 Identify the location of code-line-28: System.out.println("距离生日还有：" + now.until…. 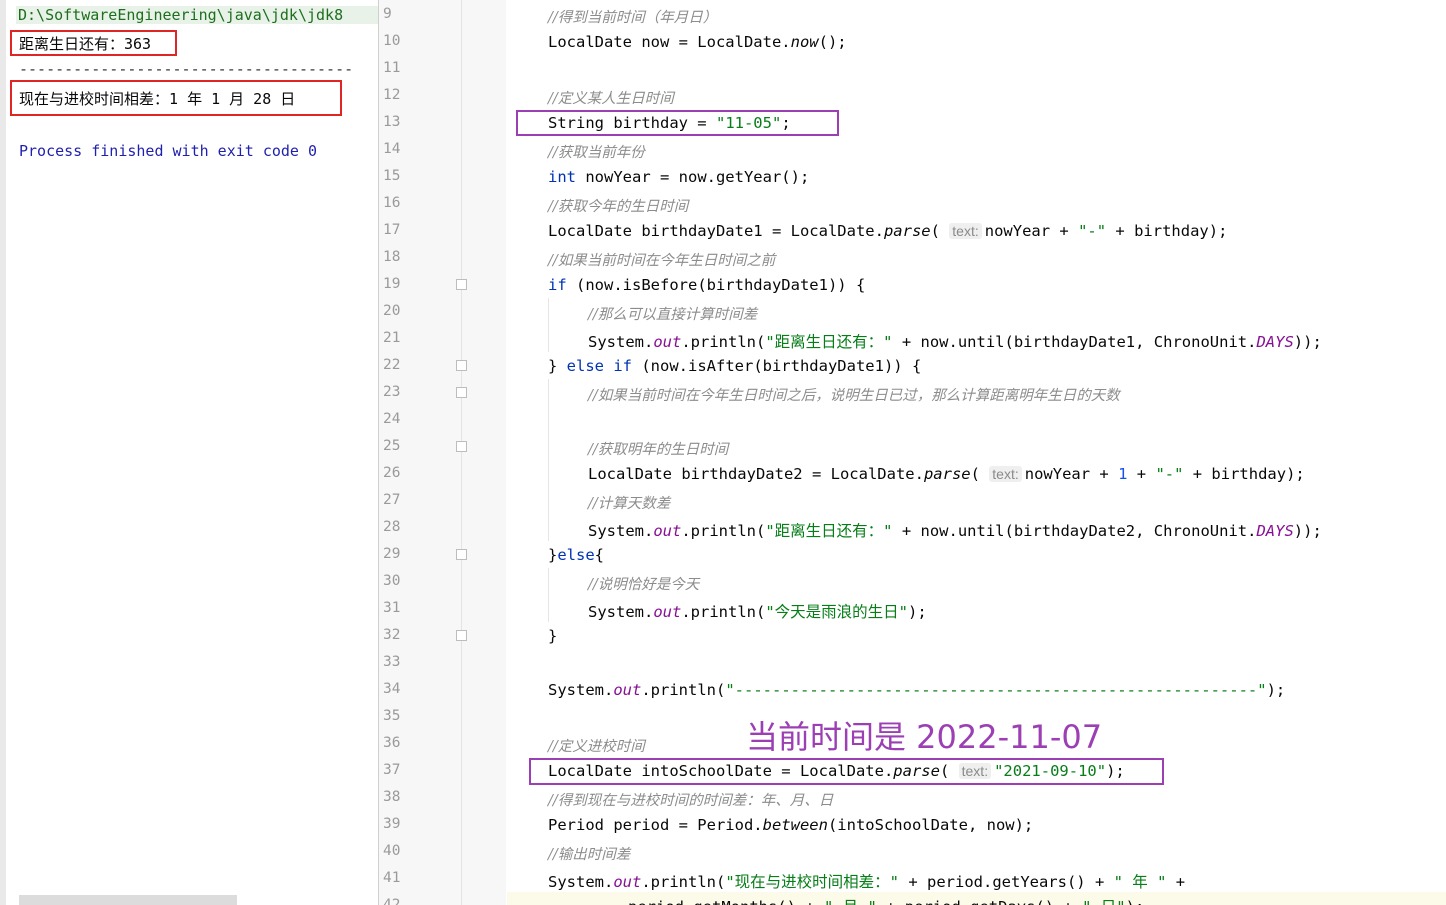
(955, 531).